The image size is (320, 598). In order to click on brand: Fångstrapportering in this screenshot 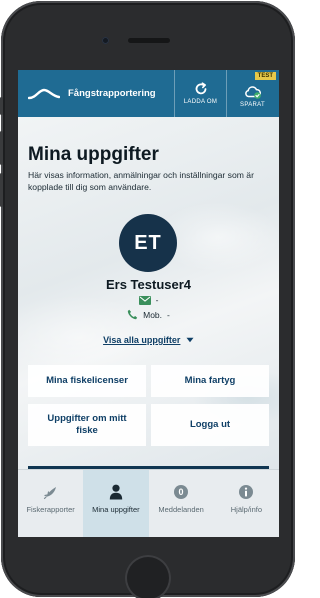, I will do `click(96, 93)`.